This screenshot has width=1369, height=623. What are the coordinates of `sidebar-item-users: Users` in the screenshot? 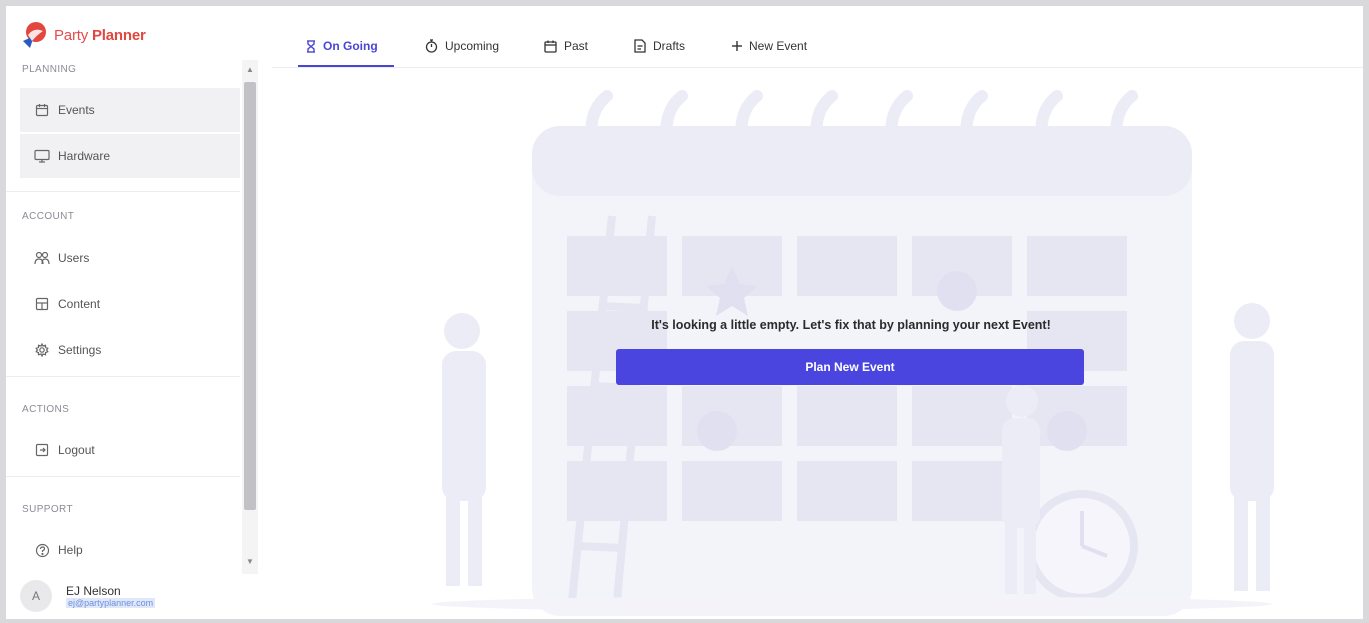 It's located at (130, 258).